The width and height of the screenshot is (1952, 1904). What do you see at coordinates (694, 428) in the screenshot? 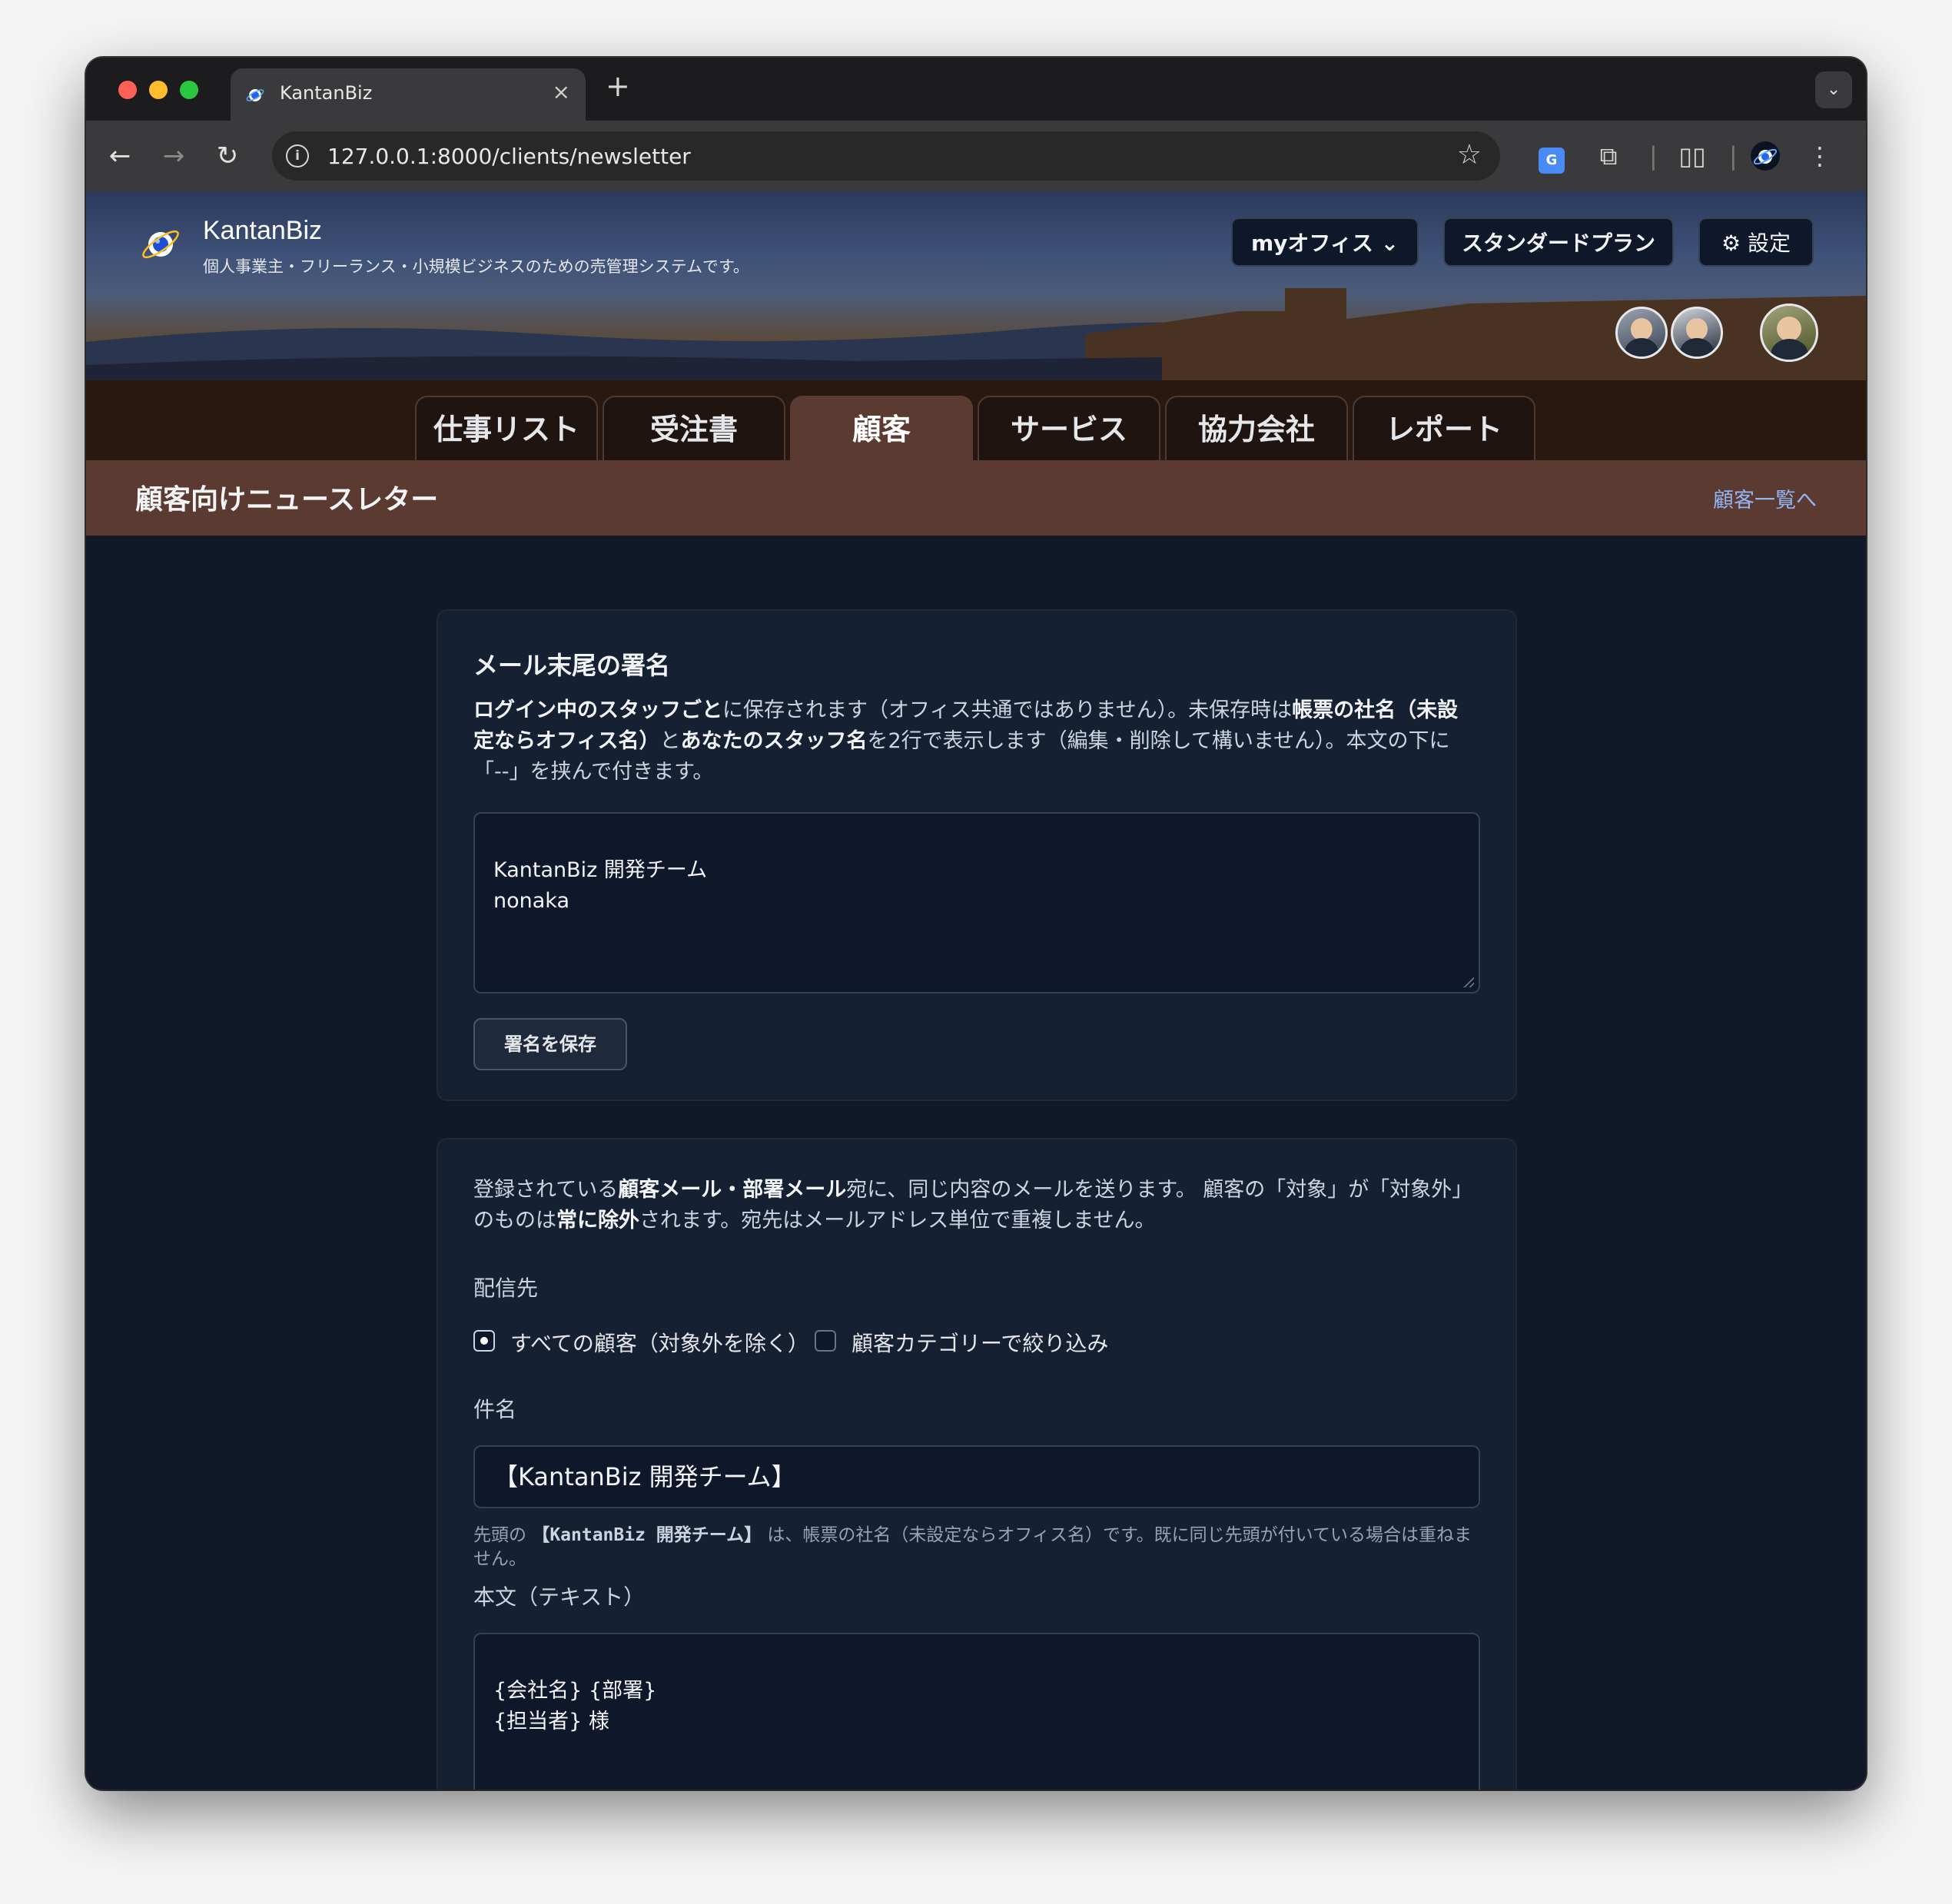
I see `tab-orders: 受注書` at bounding box center [694, 428].